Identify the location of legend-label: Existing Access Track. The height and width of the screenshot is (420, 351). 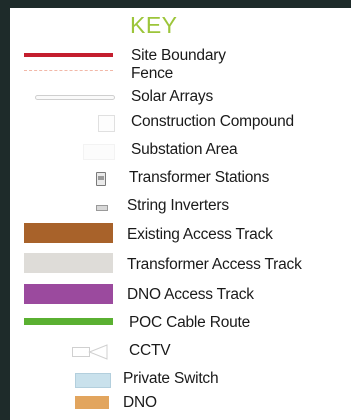
(200, 234).